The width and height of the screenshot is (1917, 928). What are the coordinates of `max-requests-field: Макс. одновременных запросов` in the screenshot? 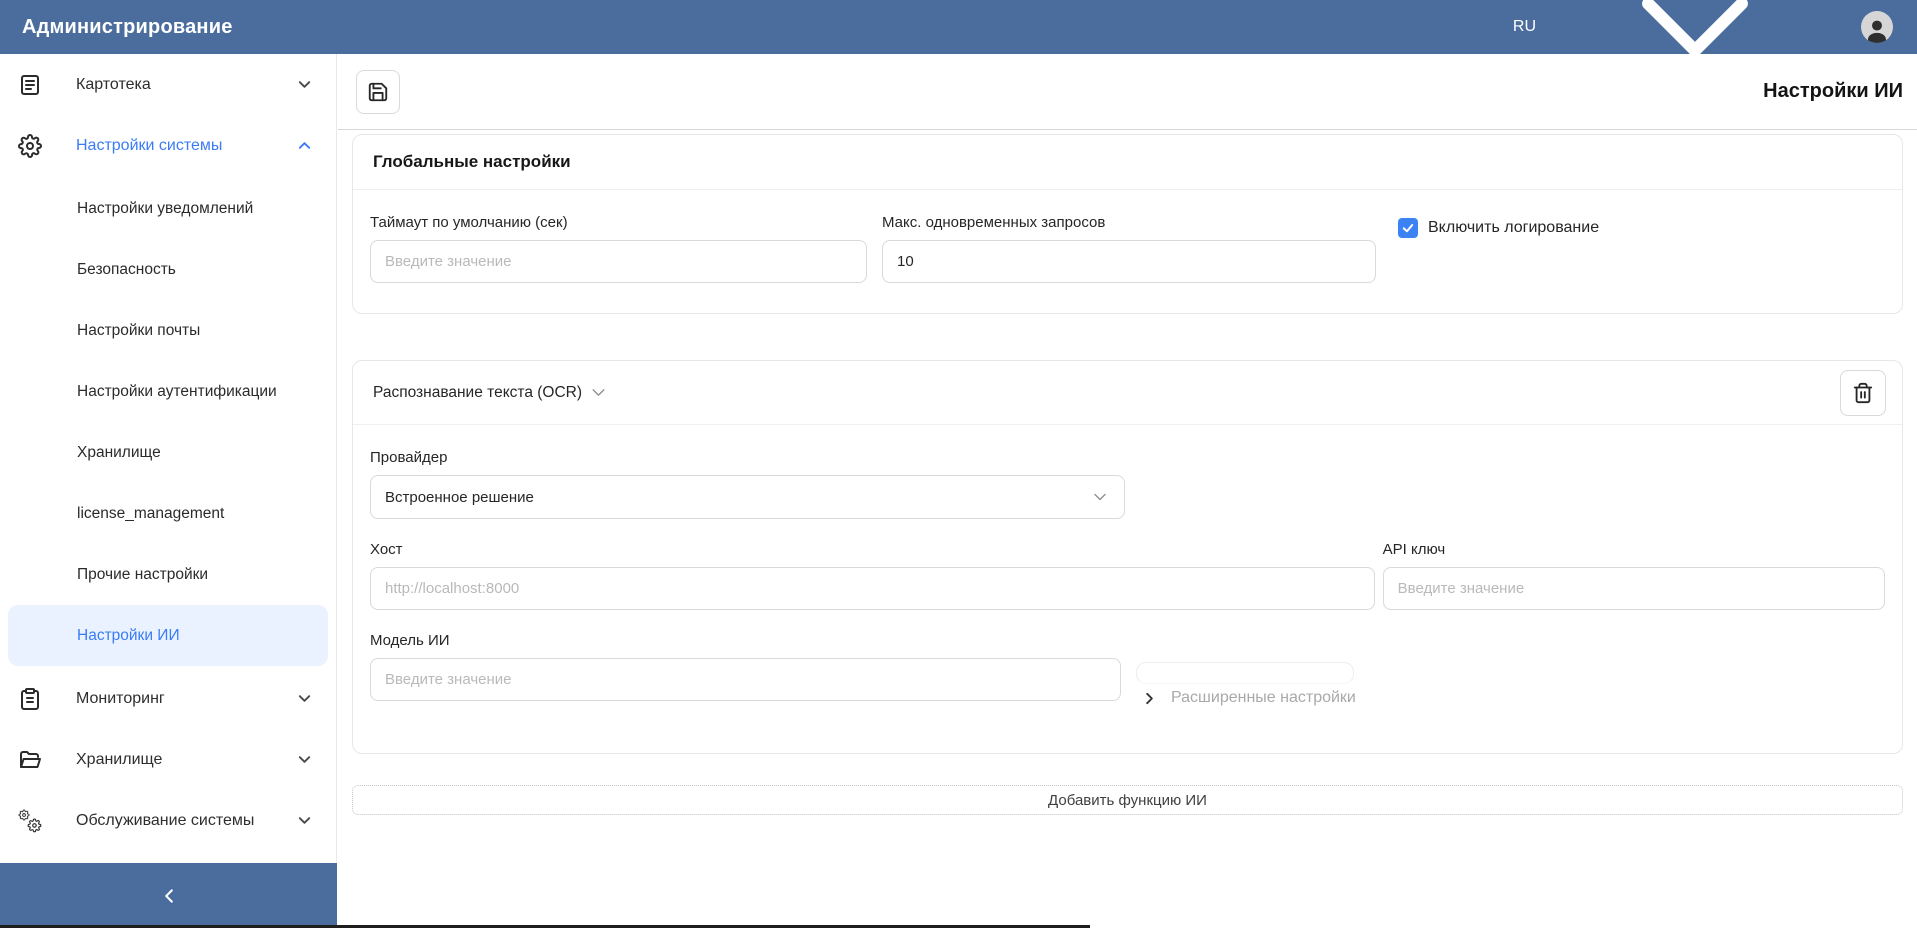 It's located at (1129, 248).